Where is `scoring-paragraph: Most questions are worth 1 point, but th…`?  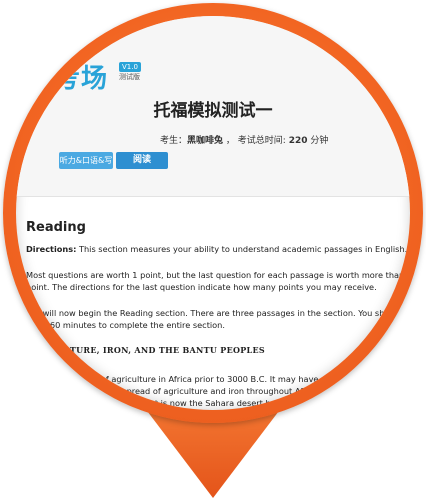
scoring-paragraph: Most questions are worth 1 point, but th… is located at coordinates (218, 281).